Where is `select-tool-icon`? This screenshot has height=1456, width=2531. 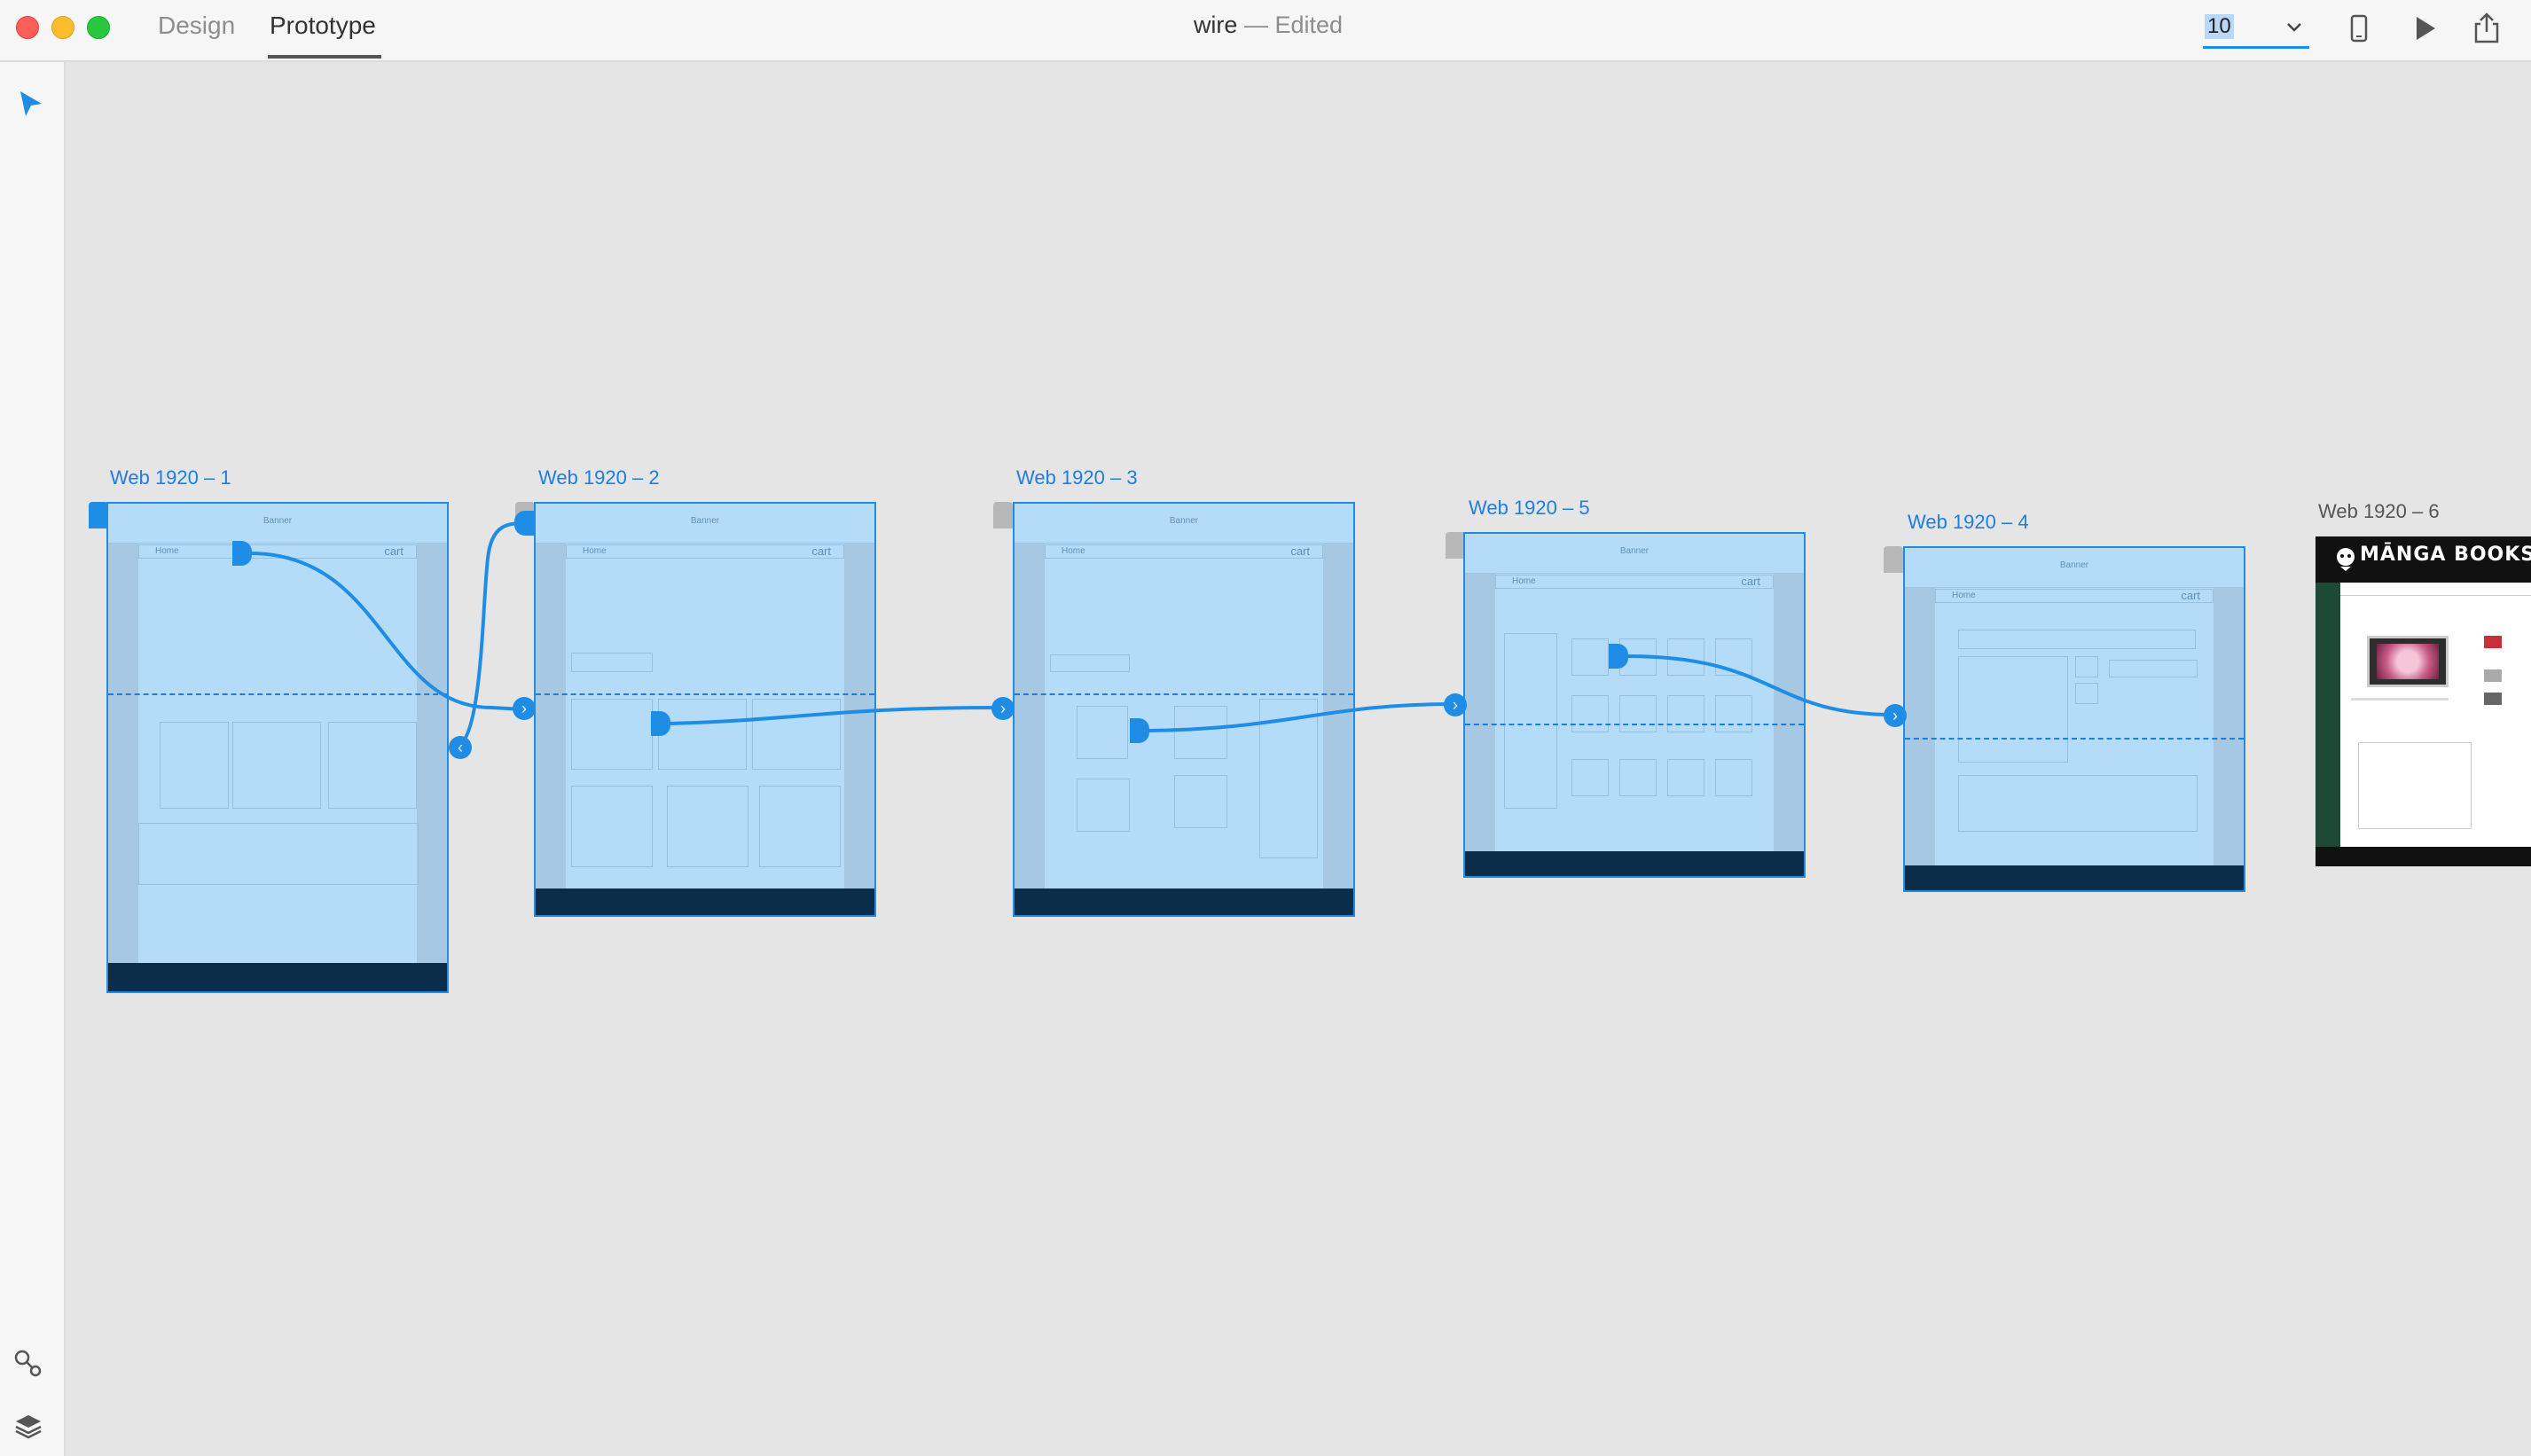 select-tool-icon is located at coordinates (31, 104).